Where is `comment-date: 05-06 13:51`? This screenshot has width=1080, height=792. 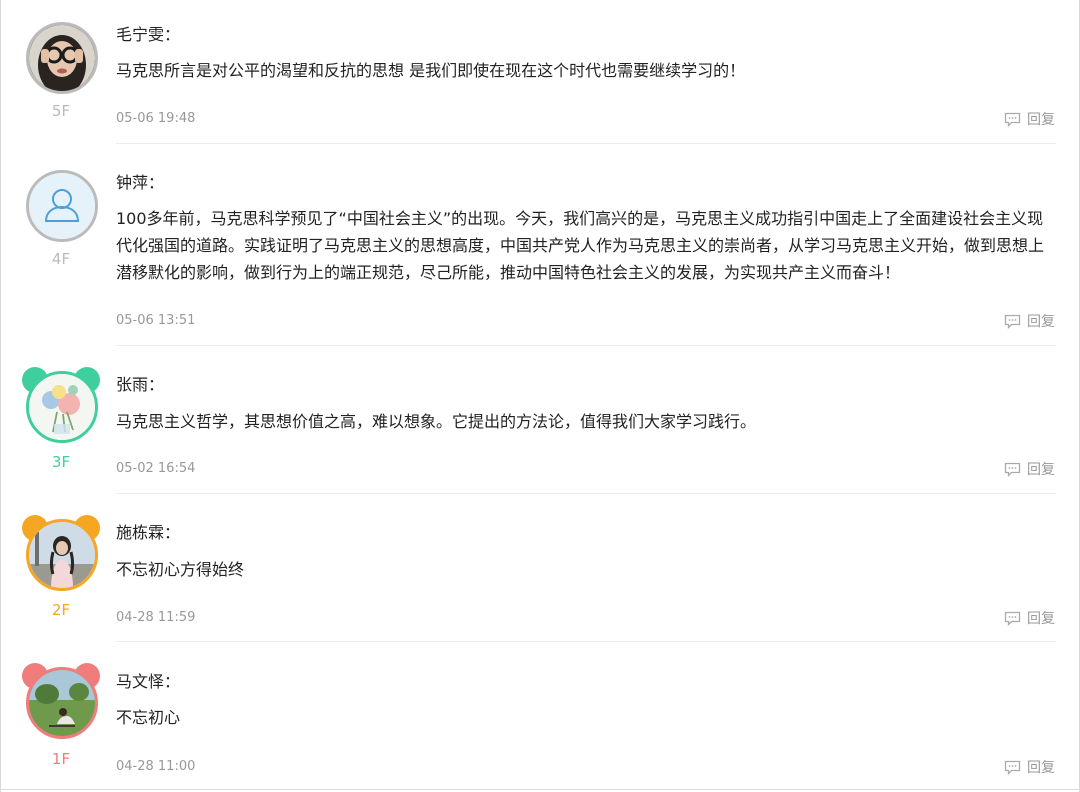 comment-date: 05-06 13:51 is located at coordinates (156, 320).